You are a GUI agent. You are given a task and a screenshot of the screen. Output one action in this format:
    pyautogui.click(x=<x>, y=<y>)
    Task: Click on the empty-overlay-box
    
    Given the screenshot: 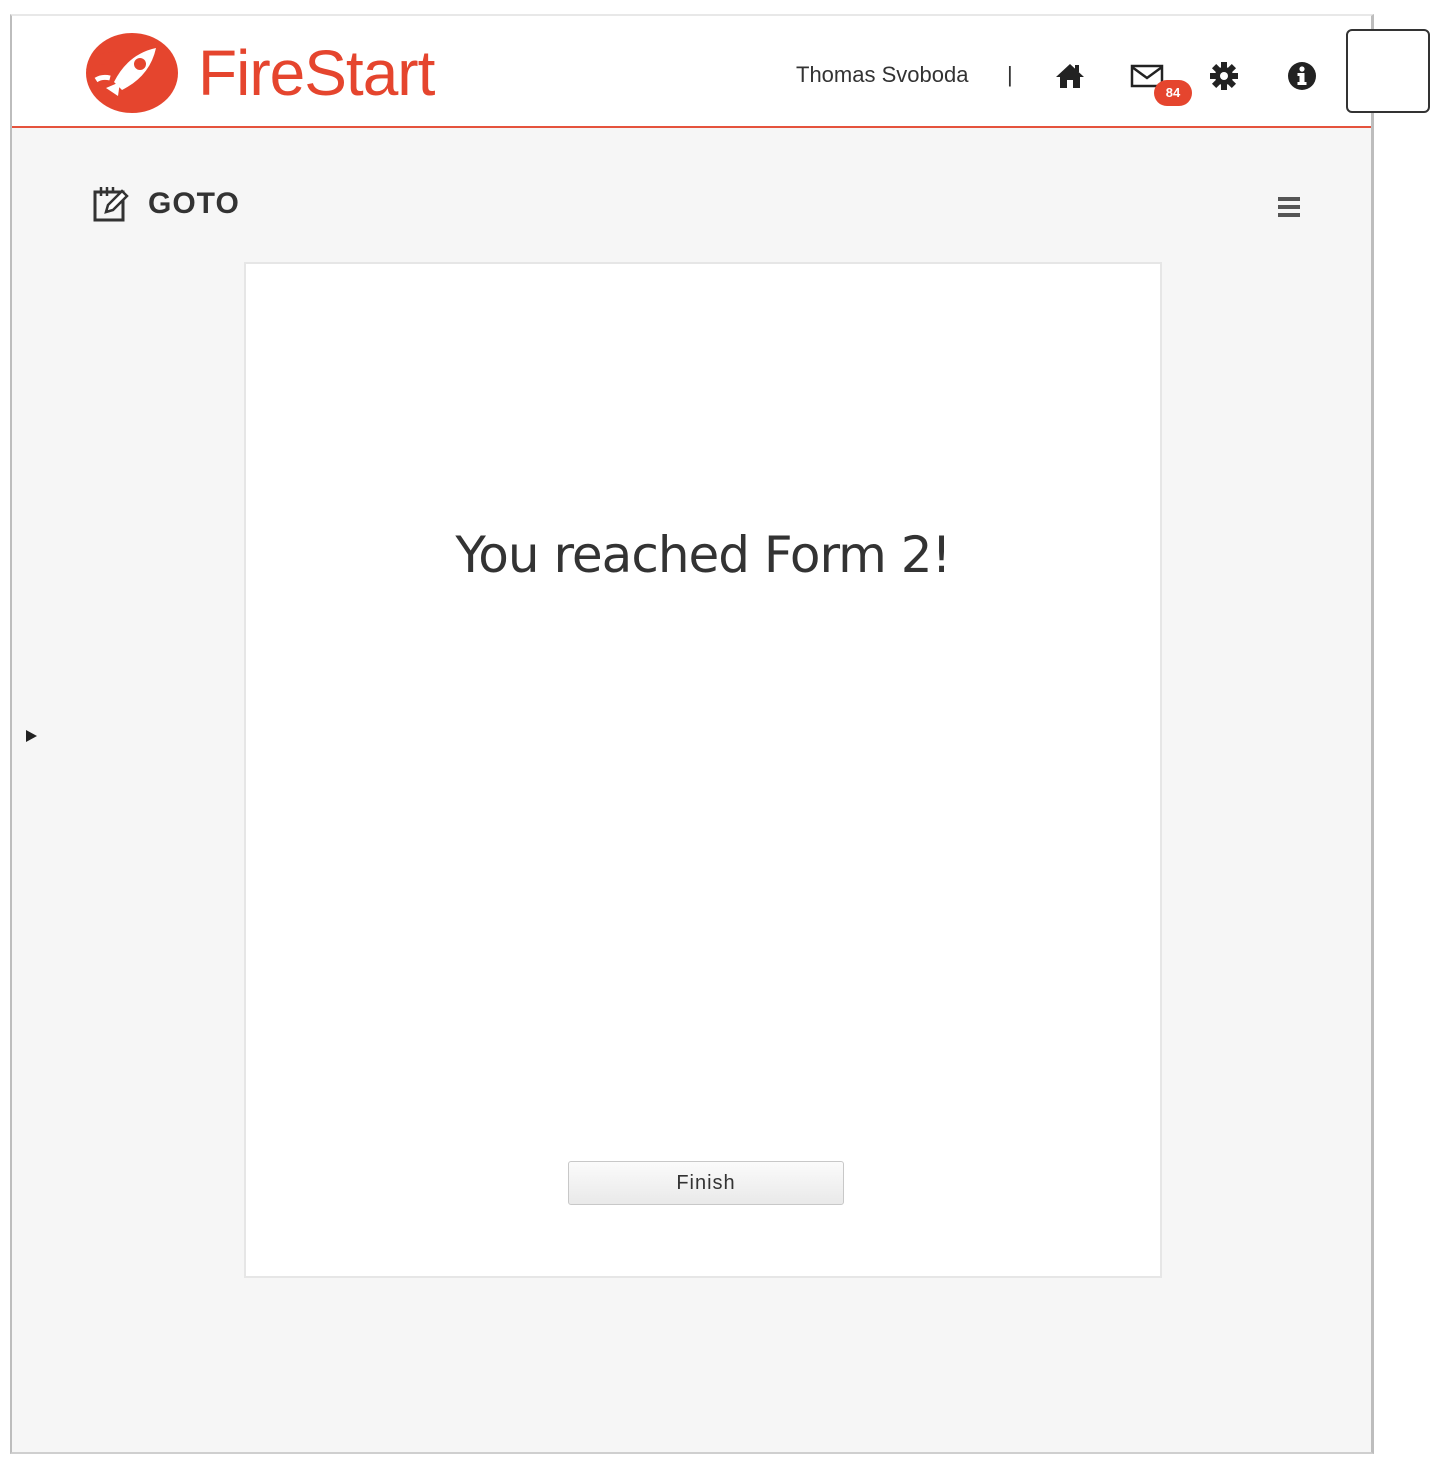 What is the action you would take?
    pyautogui.click(x=1388, y=71)
    